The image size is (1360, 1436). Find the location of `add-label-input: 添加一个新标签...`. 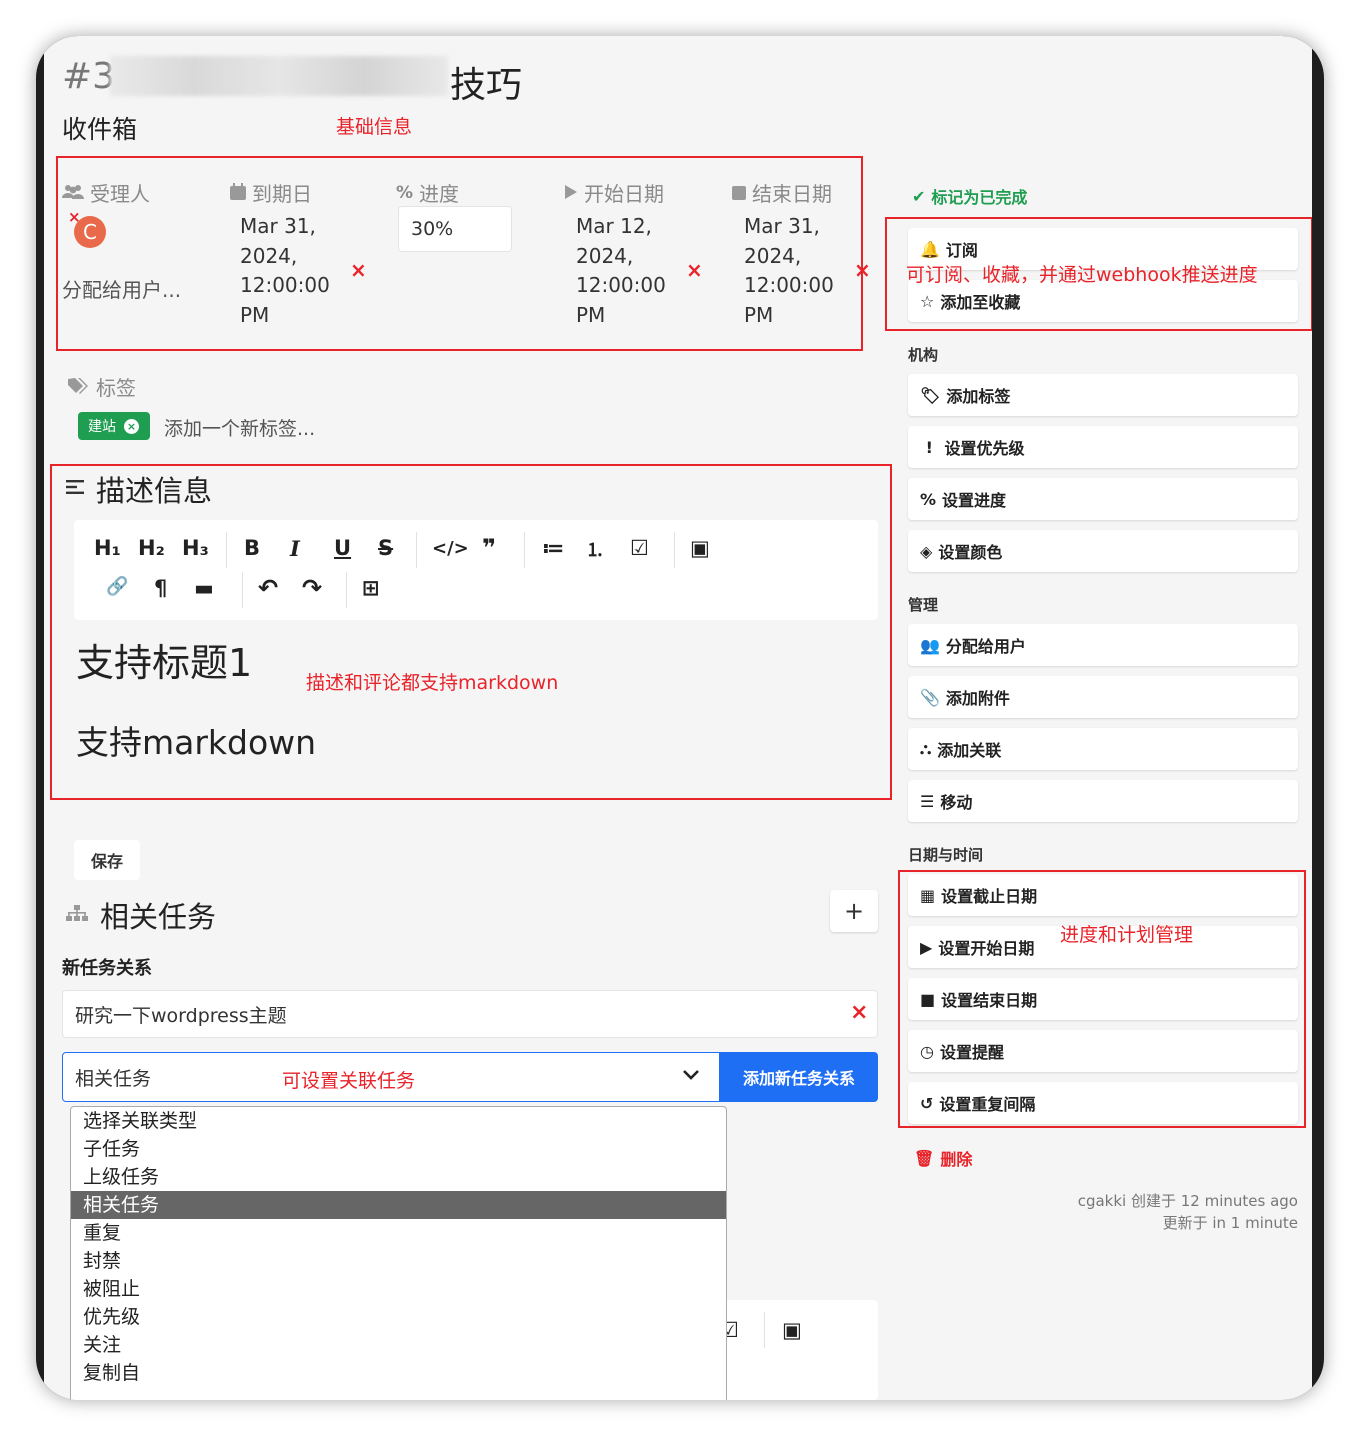

add-label-input: 添加一个新标签... is located at coordinates (239, 427).